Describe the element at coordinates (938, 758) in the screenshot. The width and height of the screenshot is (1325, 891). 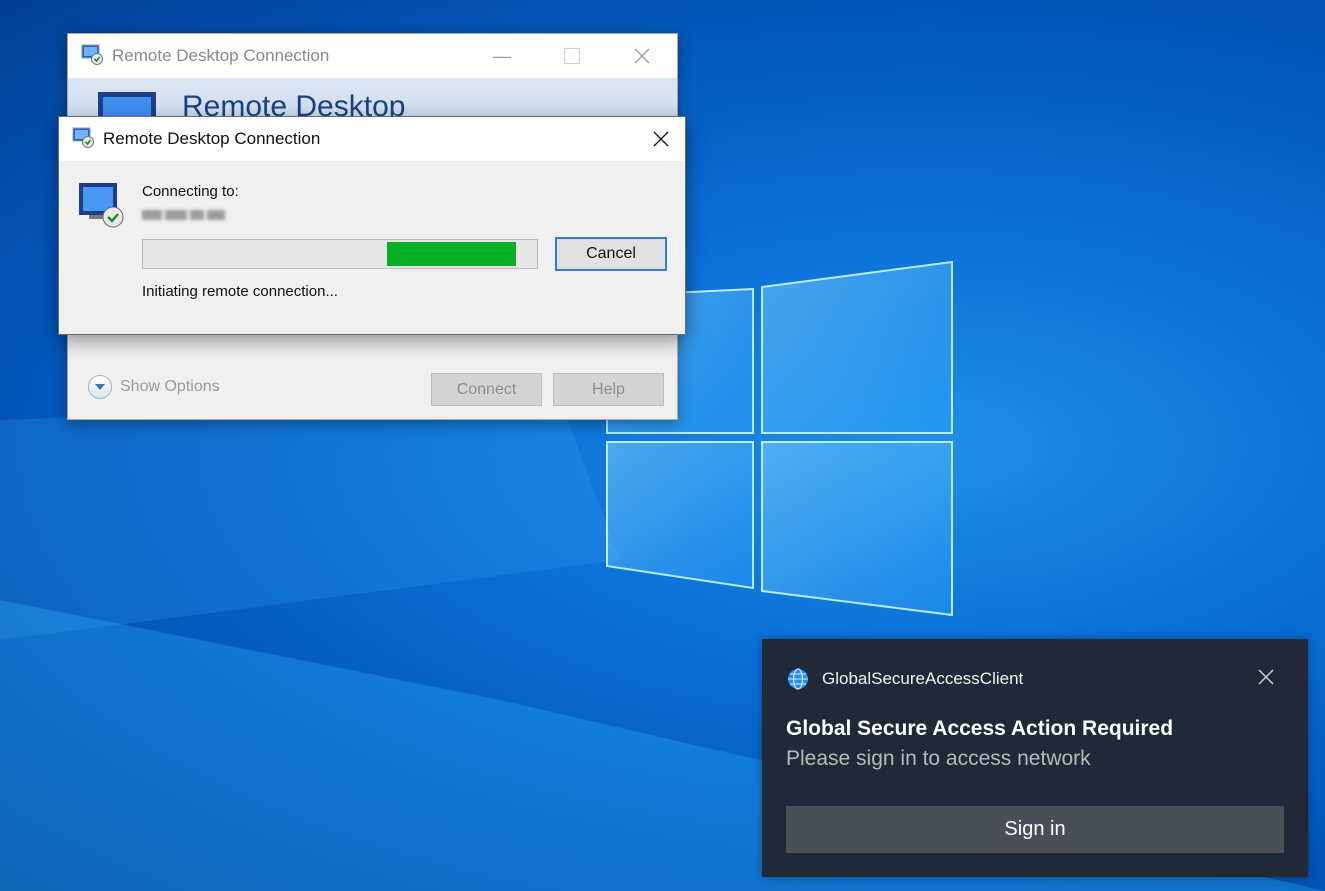
I see `toast-body: Please sign in to access network` at that location.